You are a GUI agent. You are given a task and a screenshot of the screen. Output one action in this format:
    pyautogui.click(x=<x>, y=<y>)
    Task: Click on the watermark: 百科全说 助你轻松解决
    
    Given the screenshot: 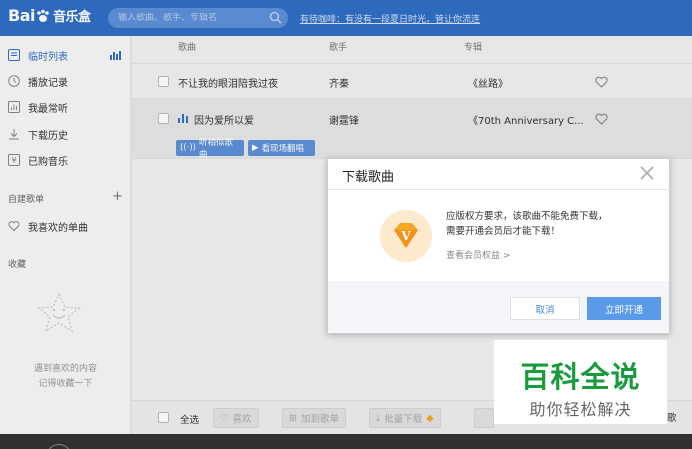 What is the action you would take?
    pyautogui.click(x=580, y=382)
    